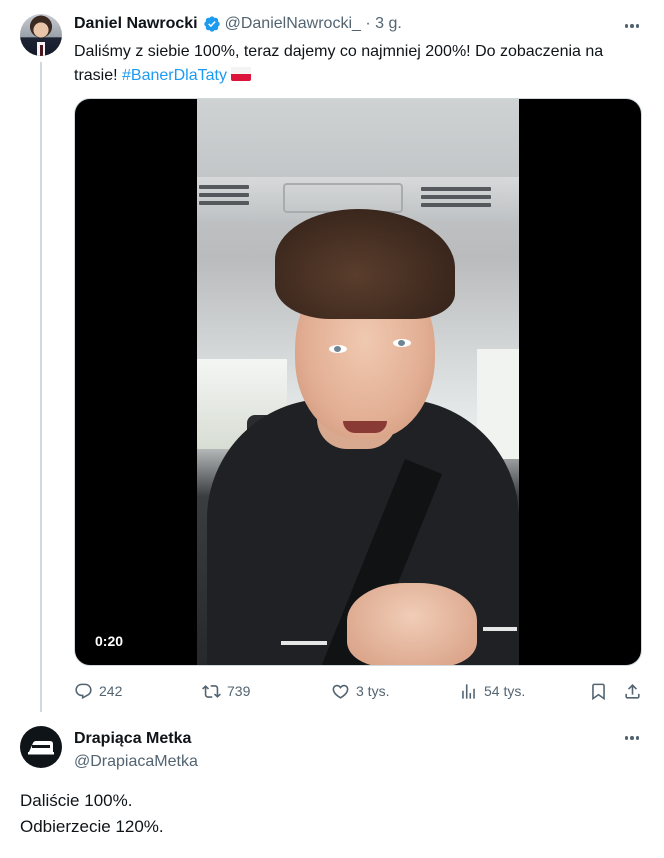 The image size is (664, 858). Describe the element at coordinates (293, 24) in the screenshot. I see `author-handle: @DanielNawrocki_` at that location.